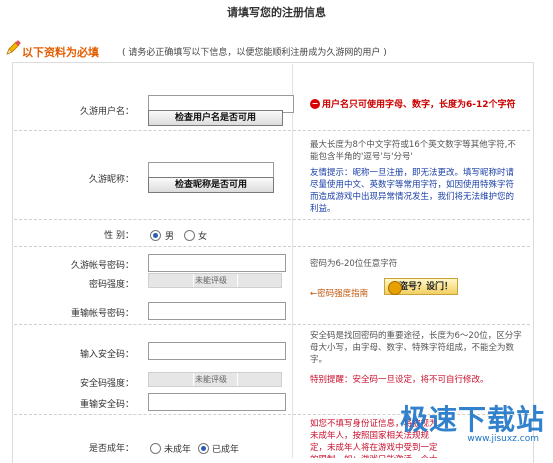 Image resolution: width=553 pixels, height=463 pixels. I want to click on password-tip: 密码为6-20位任意字符, so click(354, 264).